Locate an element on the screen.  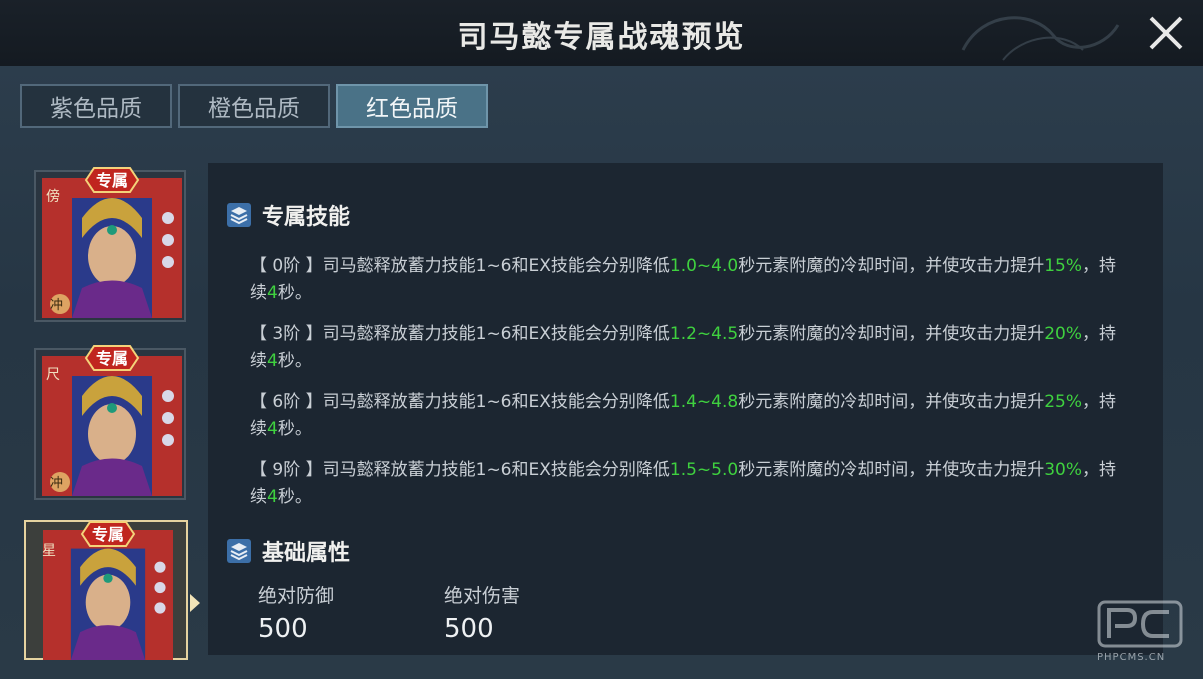
skill-stage-label: 【 9阶 】 is located at coordinates (286, 470).